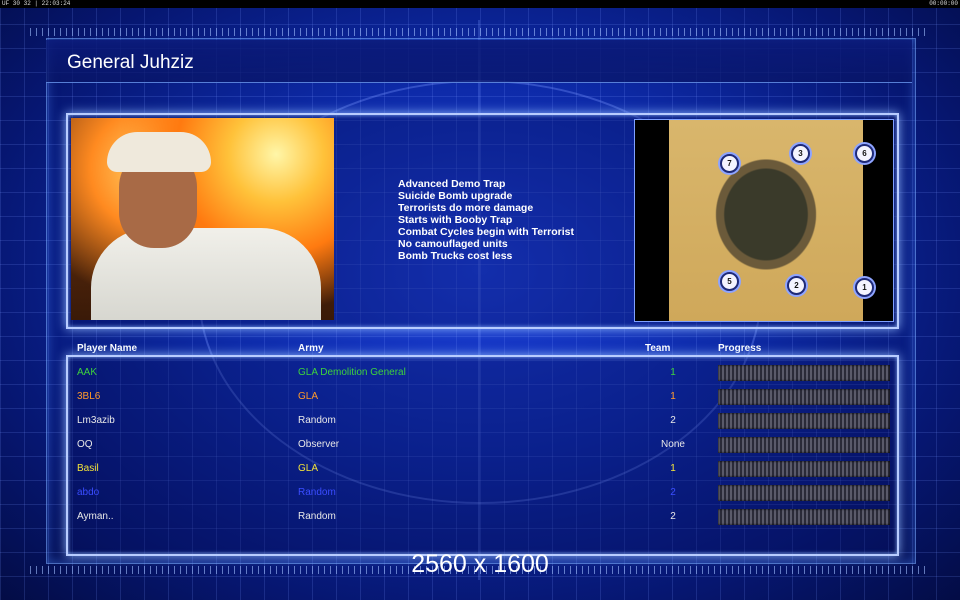  Describe the element at coordinates (466, 208) in the screenshot. I see `trait-line: Terrorists do more damage` at that location.